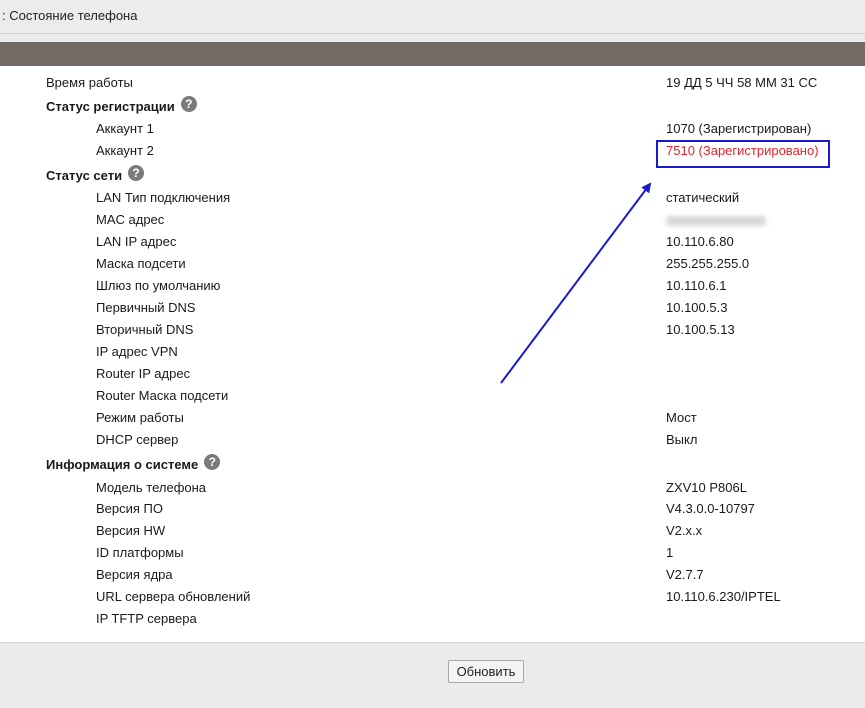 The height and width of the screenshot is (708, 865). I want to click on system-row: IP TFTP сервера, so click(432, 619).